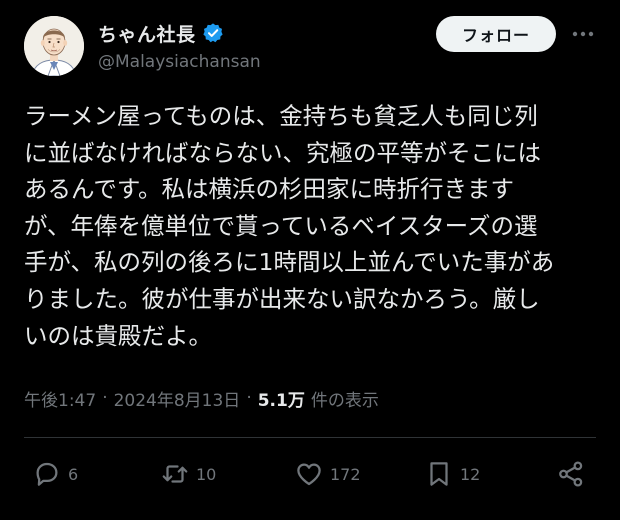  What do you see at coordinates (177, 398) in the screenshot?
I see `tweet-date: 2024年8月13日` at bounding box center [177, 398].